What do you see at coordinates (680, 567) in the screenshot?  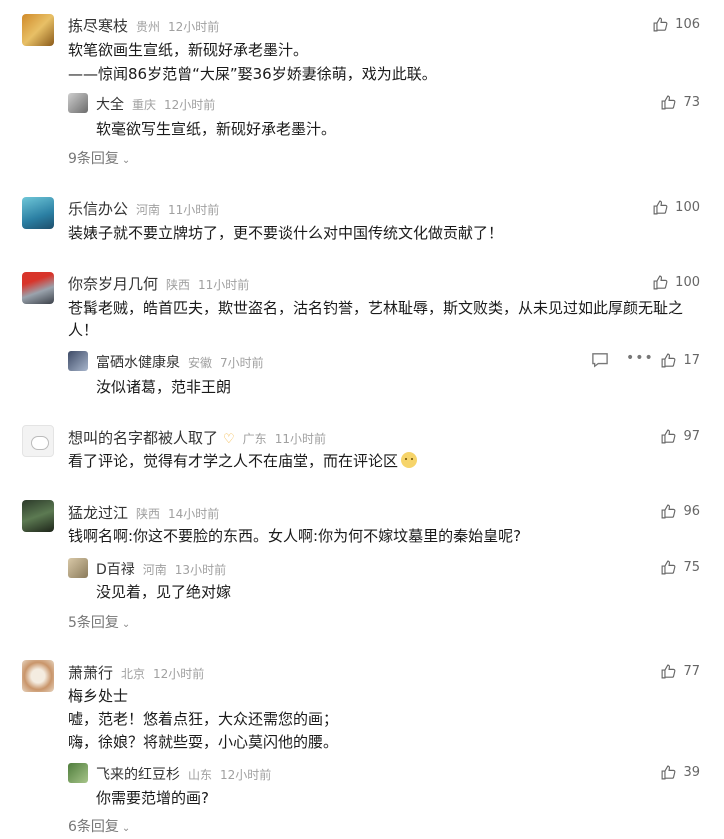 I see `like-button: 75` at bounding box center [680, 567].